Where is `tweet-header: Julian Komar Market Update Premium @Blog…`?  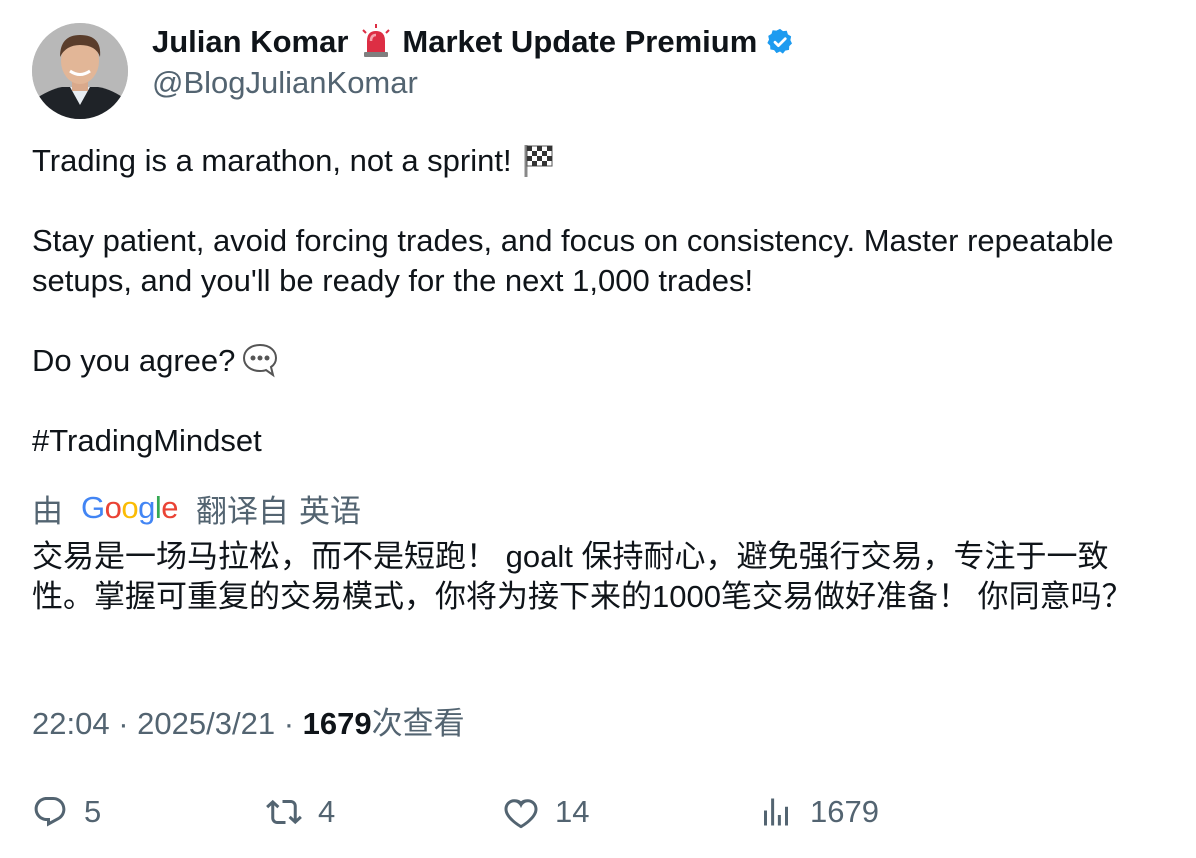 tweet-header: Julian Komar Market Update Premium @Blog… is located at coordinates (597, 72).